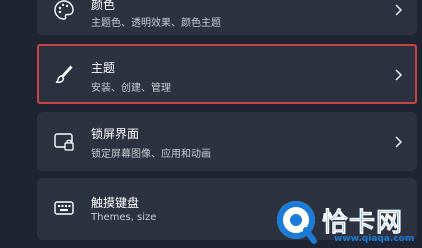 The height and width of the screenshot is (248, 422). What do you see at coordinates (64, 141) in the screenshot?
I see `lock-screen-icon` at bounding box center [64, 141].